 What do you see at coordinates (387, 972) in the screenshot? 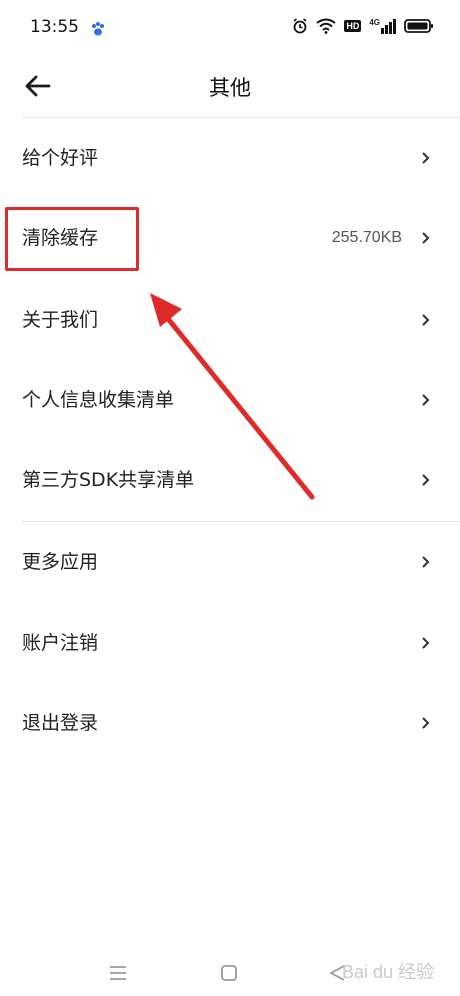
I see `watermark: Bai du 经验` at bounding box center [387, 972].